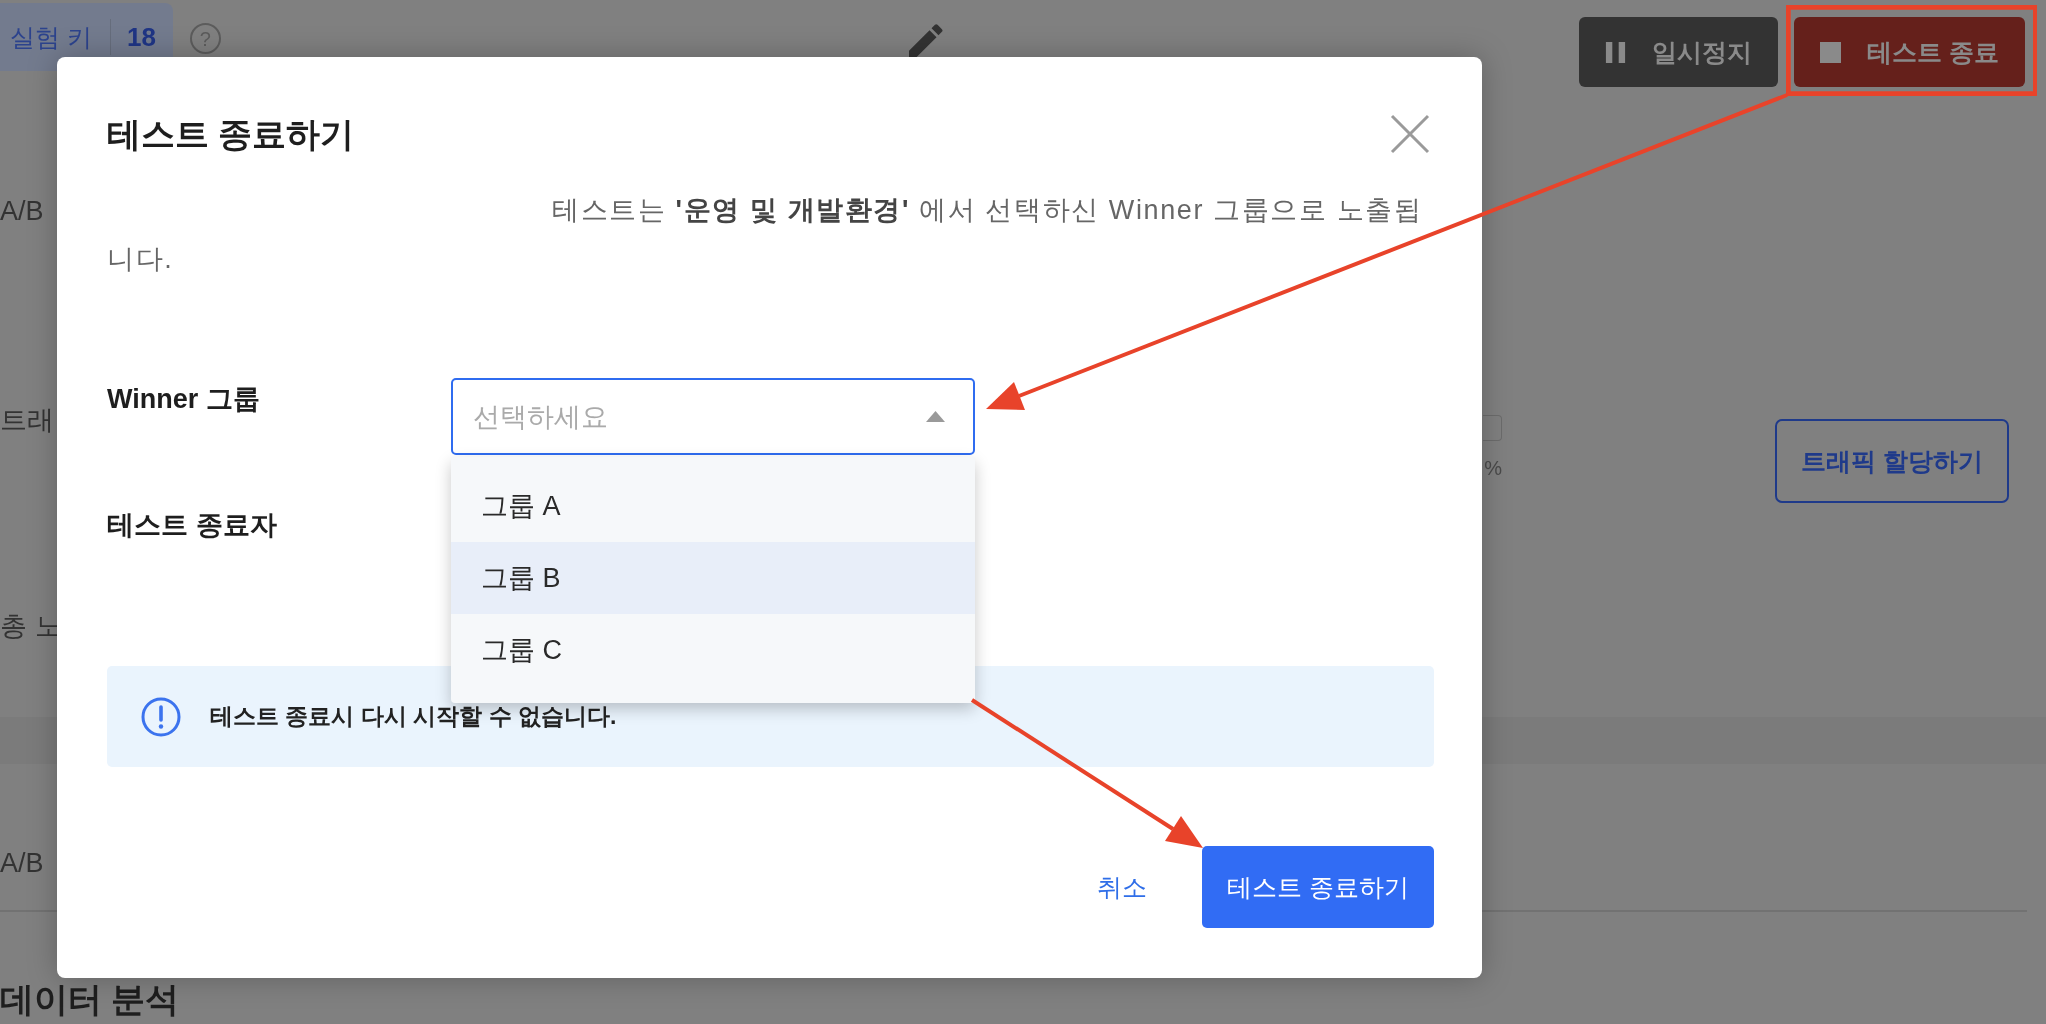  What do you see at coordinates (184, 399) in the screenshot?
I see `field-label: Winner 그룹` at bounding box center [184, 399].